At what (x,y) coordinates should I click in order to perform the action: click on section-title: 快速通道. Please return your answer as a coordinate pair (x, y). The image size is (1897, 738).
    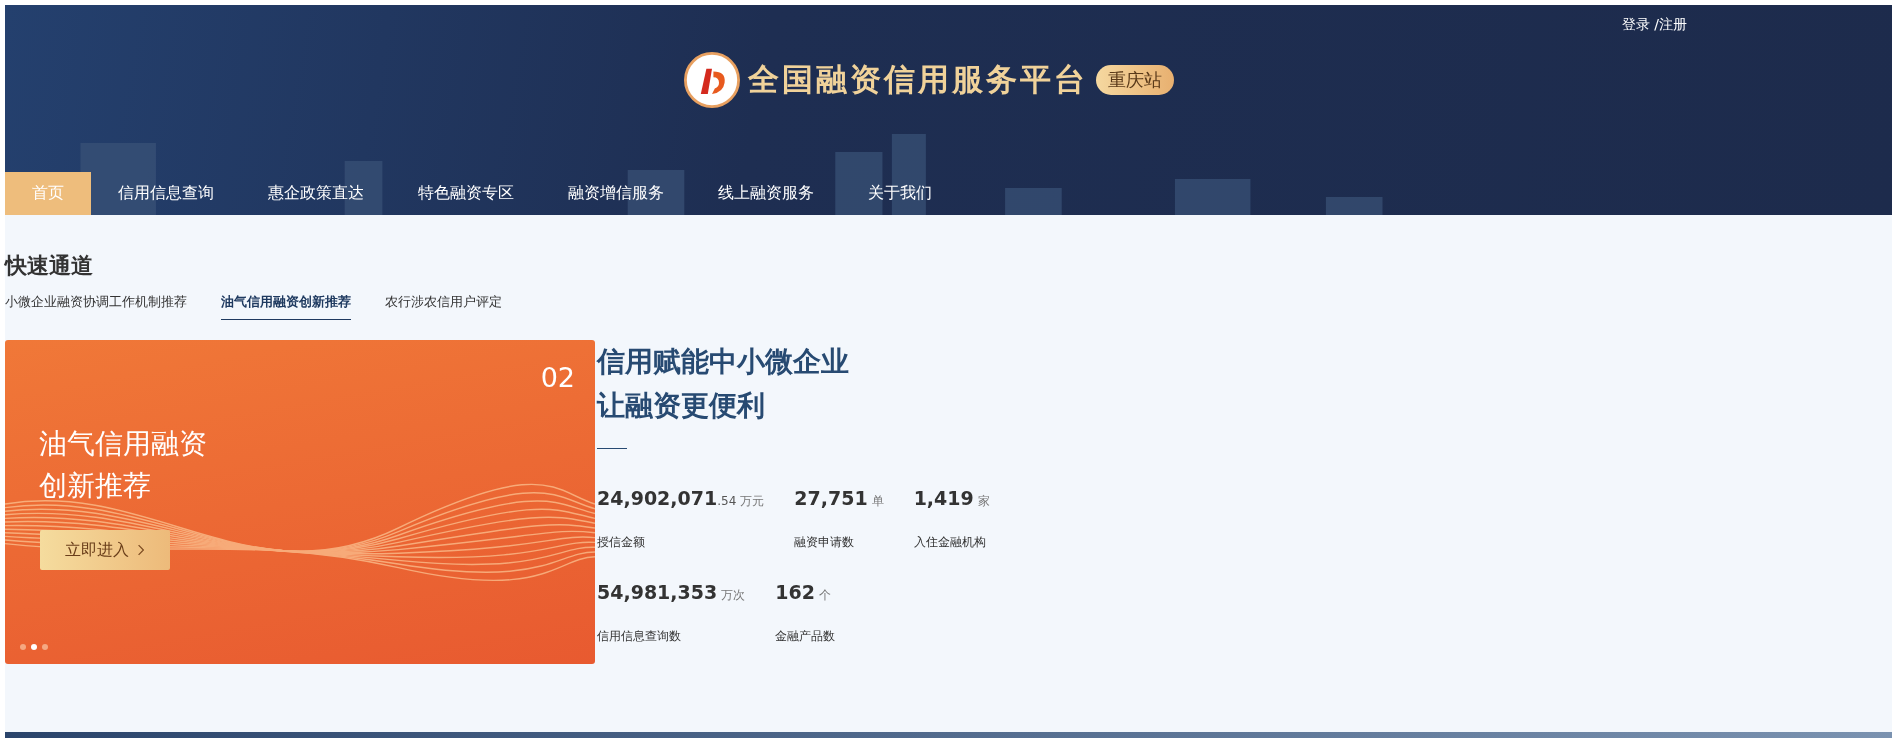
    Looking at the image, I should click on (49, 266).